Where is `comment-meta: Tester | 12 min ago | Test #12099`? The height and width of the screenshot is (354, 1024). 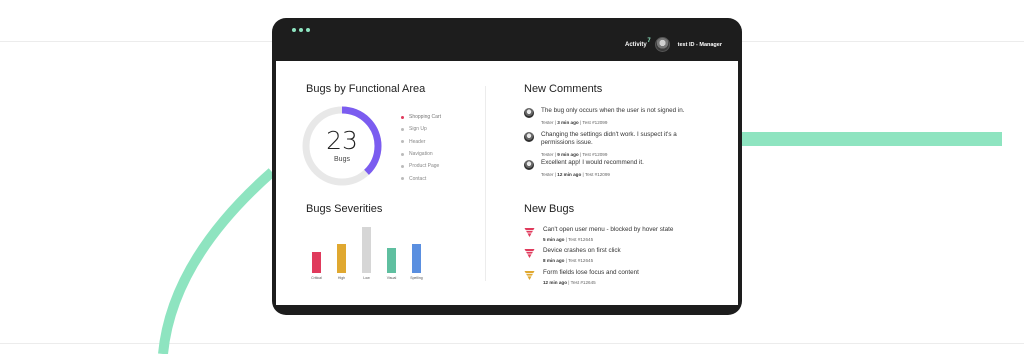 comment-meta: Tester | 12 min ago | Test #12099 is located at coordinates (575, 174).